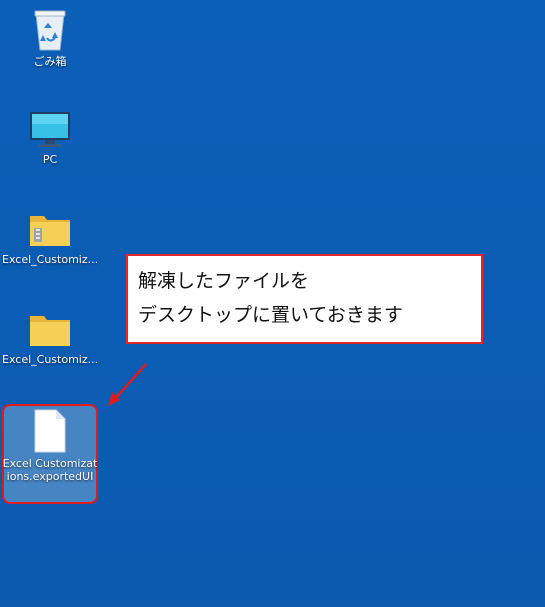  Describe the element at coordinates (50, 30) in the screenshot. I see `recycle-bin-icon` at that location.